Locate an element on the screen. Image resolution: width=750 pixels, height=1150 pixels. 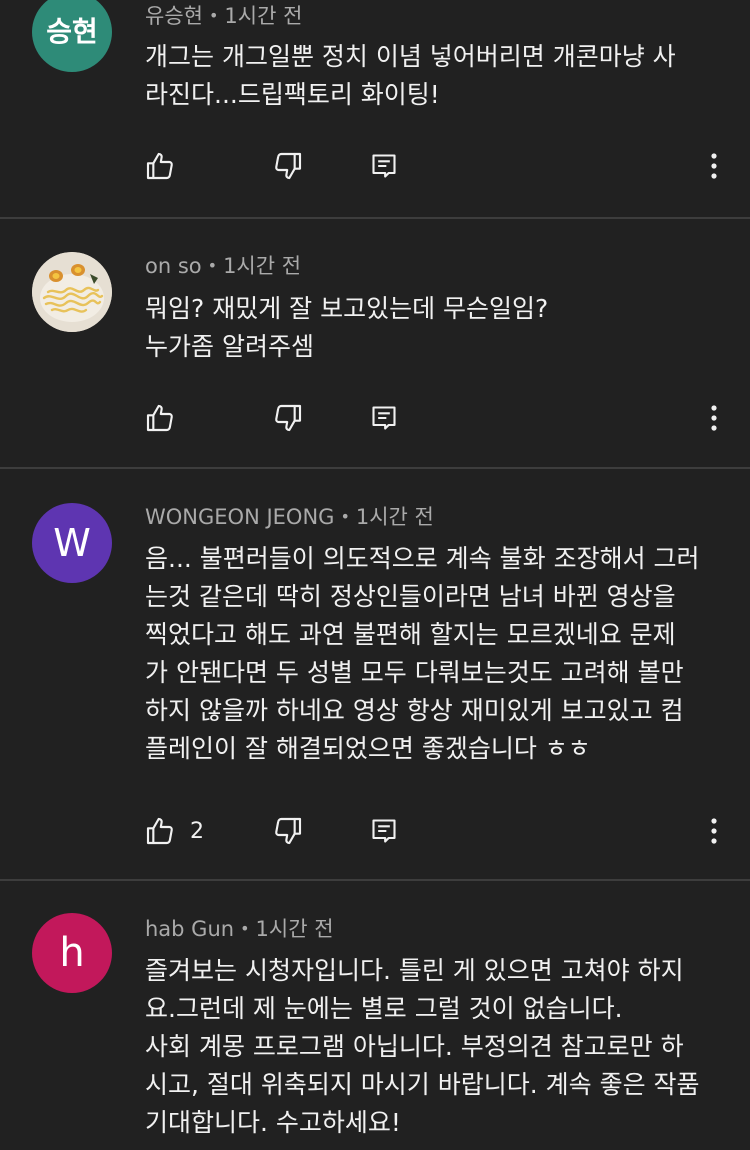
comment-meta: hab Gun • 1시간 전 is located at coordinates (239, 930).